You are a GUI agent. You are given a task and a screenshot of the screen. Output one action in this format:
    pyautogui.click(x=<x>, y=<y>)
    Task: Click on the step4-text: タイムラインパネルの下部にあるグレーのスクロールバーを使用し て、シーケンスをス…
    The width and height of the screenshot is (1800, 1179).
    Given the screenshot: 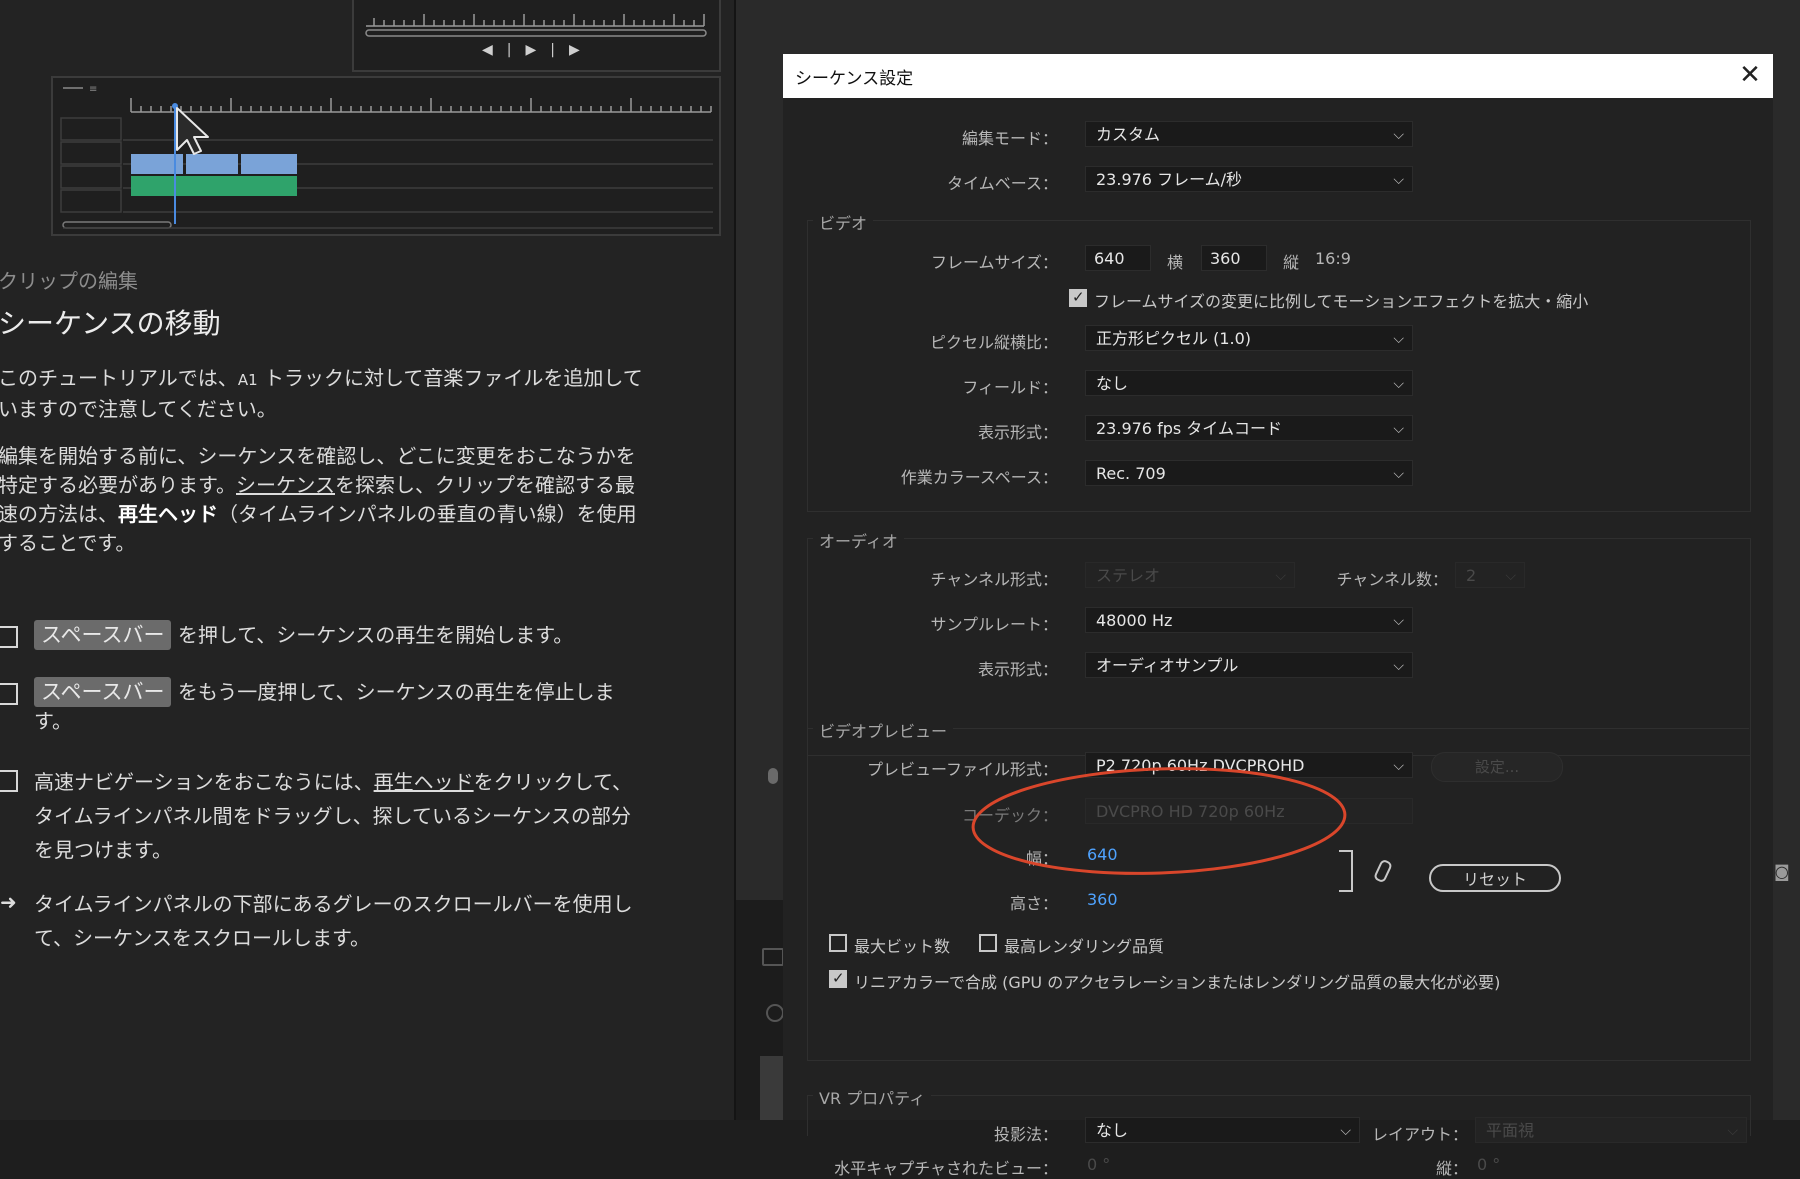 What is the action you would take?
    pyautogui.click(x=333, y=921)
    